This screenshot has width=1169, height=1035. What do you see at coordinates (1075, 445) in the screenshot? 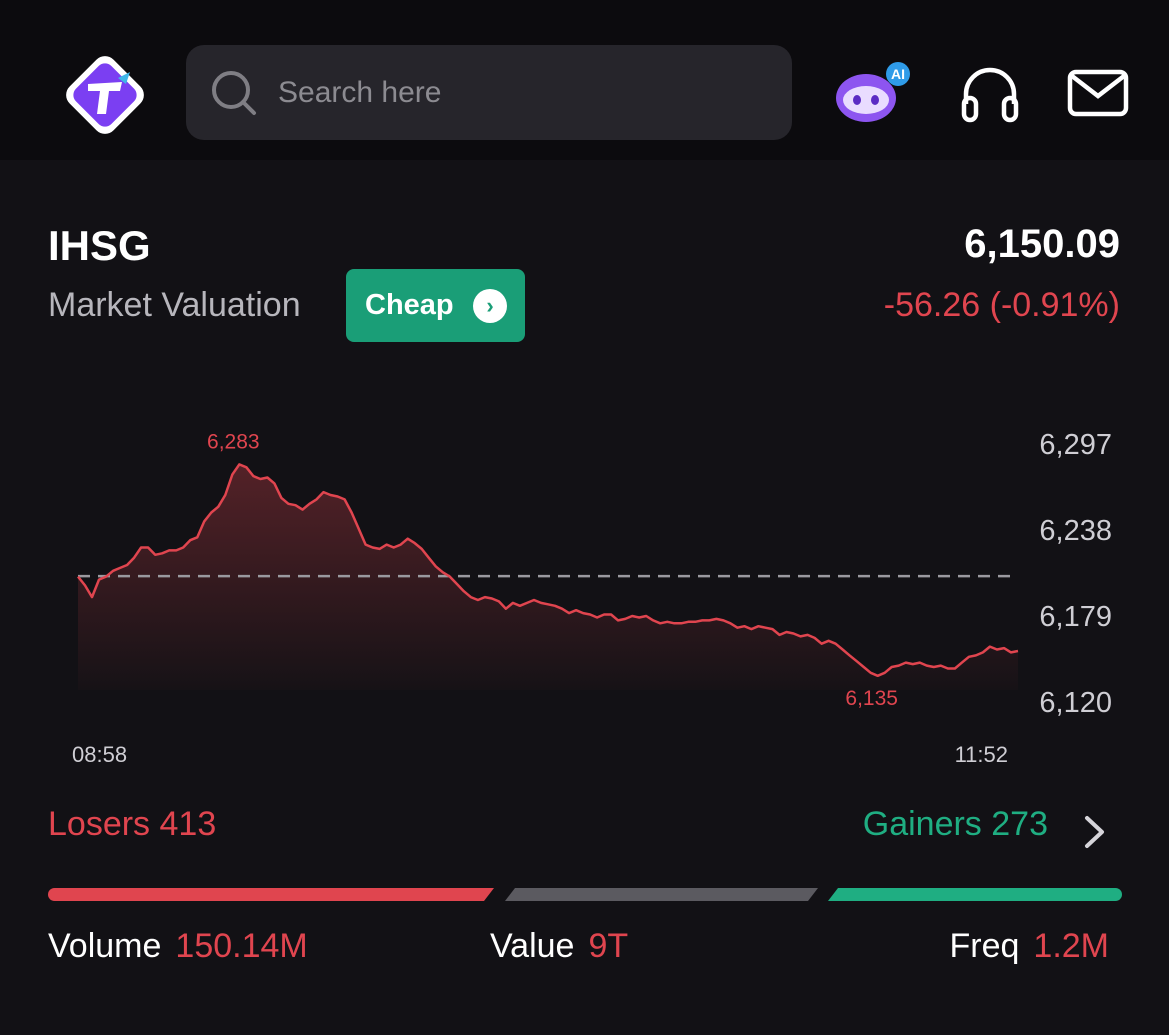
I see `y-tick-label: 6,297` at bounding box center [1075, 445].